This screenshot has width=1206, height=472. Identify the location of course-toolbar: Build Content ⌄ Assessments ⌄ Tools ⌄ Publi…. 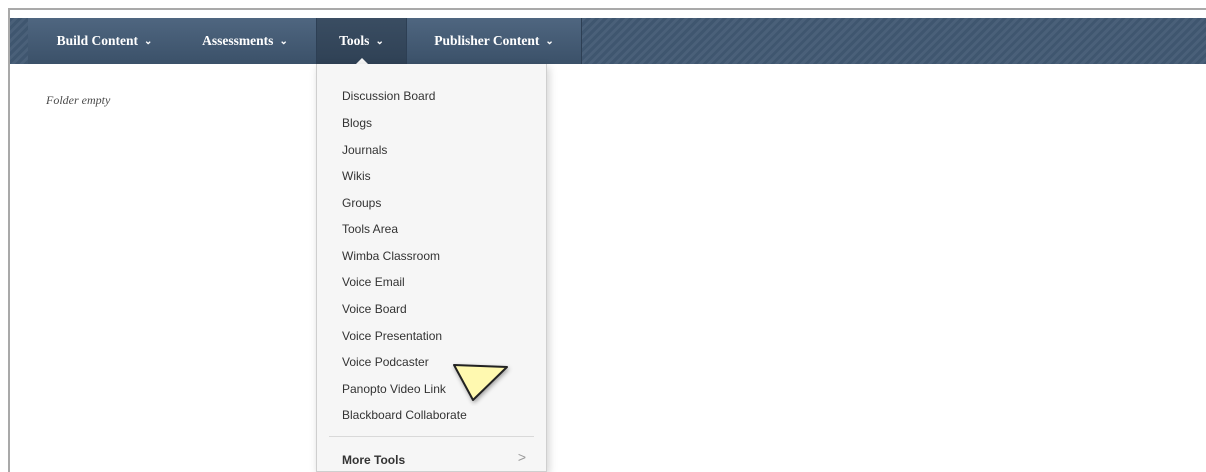
(608, 41).